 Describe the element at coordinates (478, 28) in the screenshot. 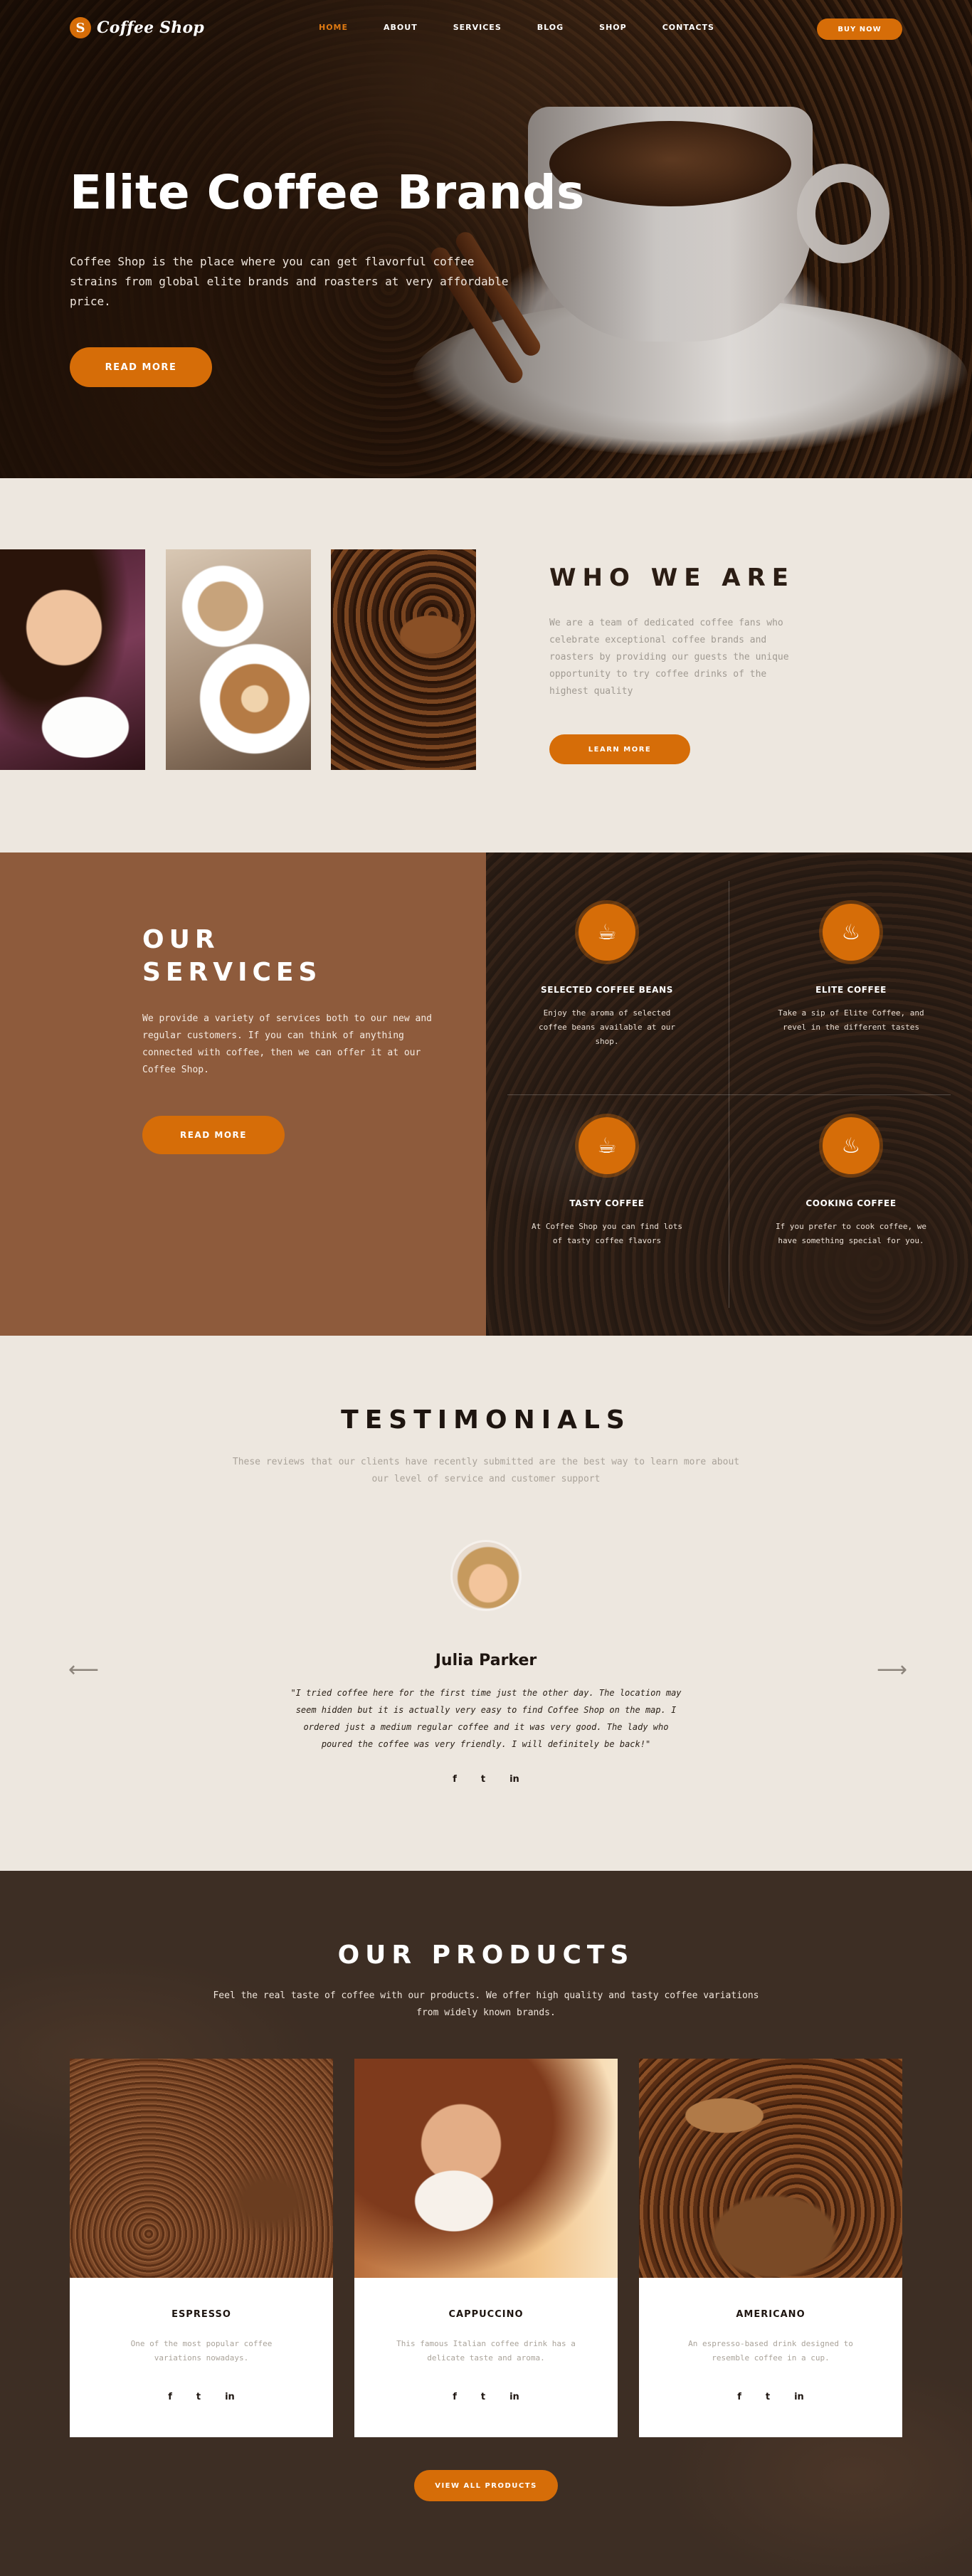

I see `nav-services: SERVICES` at that location.